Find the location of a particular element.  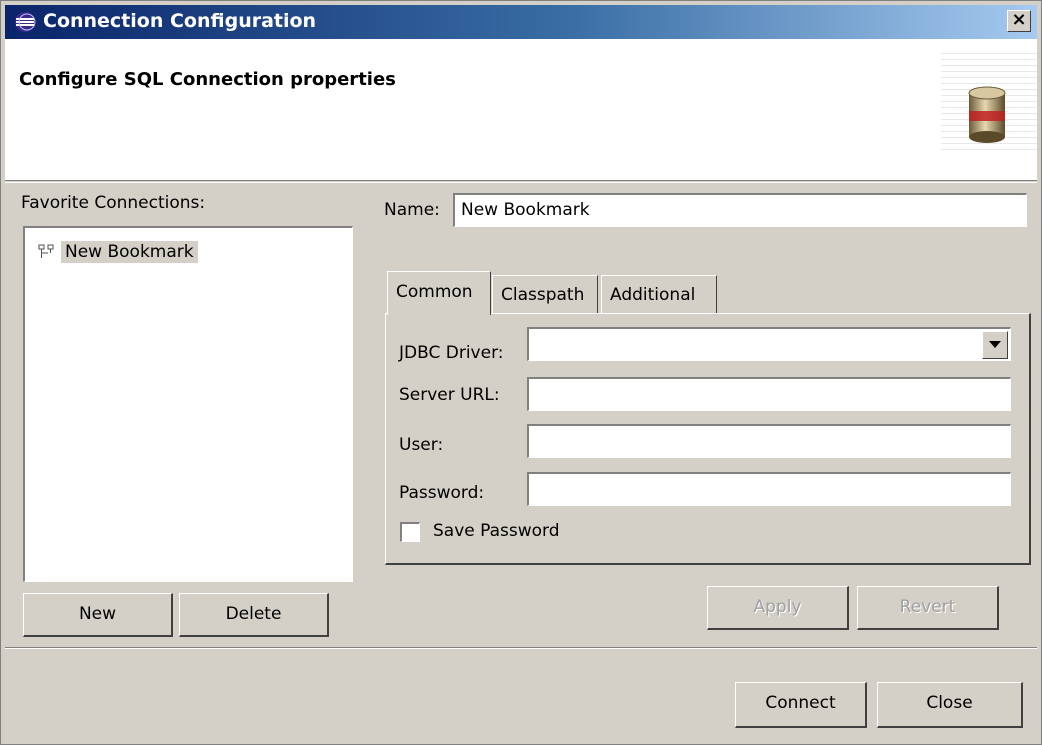

dropdown-button is located at coordinates (995, 345).